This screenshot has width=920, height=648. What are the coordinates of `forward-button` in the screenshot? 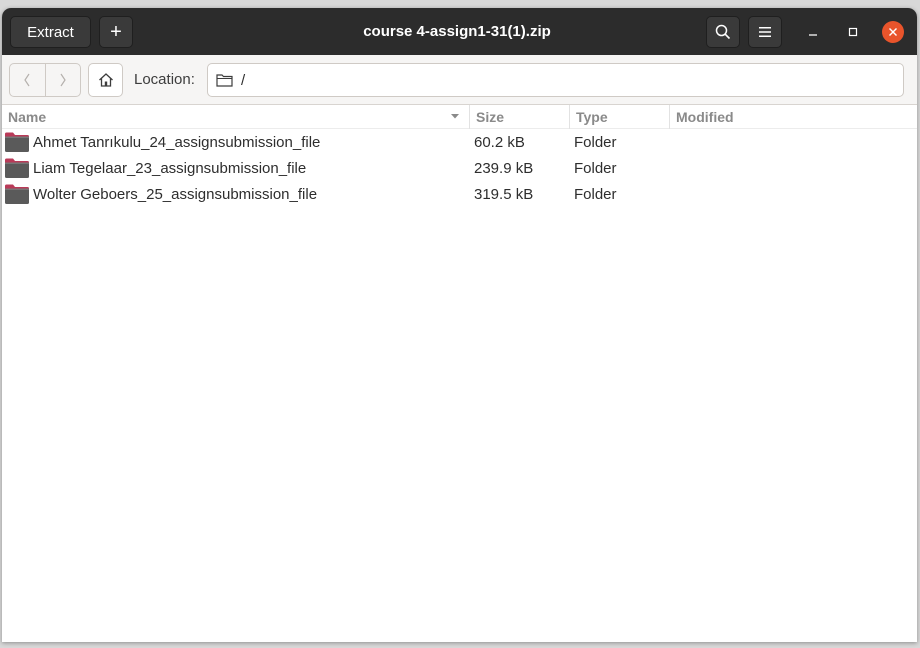 It's located at (62, 80).